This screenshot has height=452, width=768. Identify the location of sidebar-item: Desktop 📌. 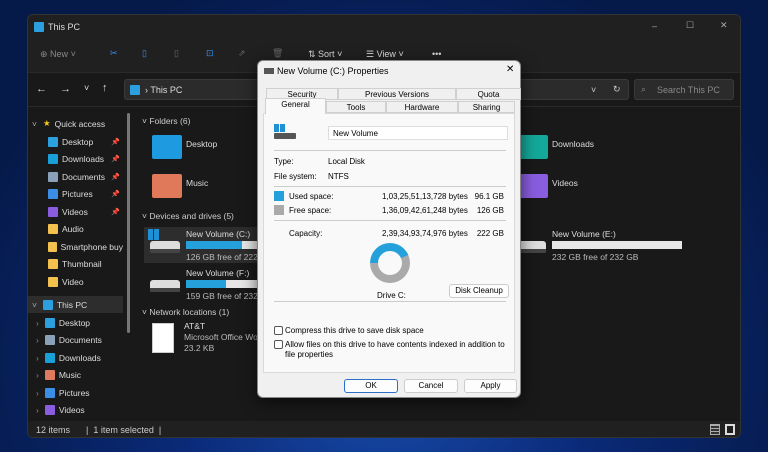
(85, 141).